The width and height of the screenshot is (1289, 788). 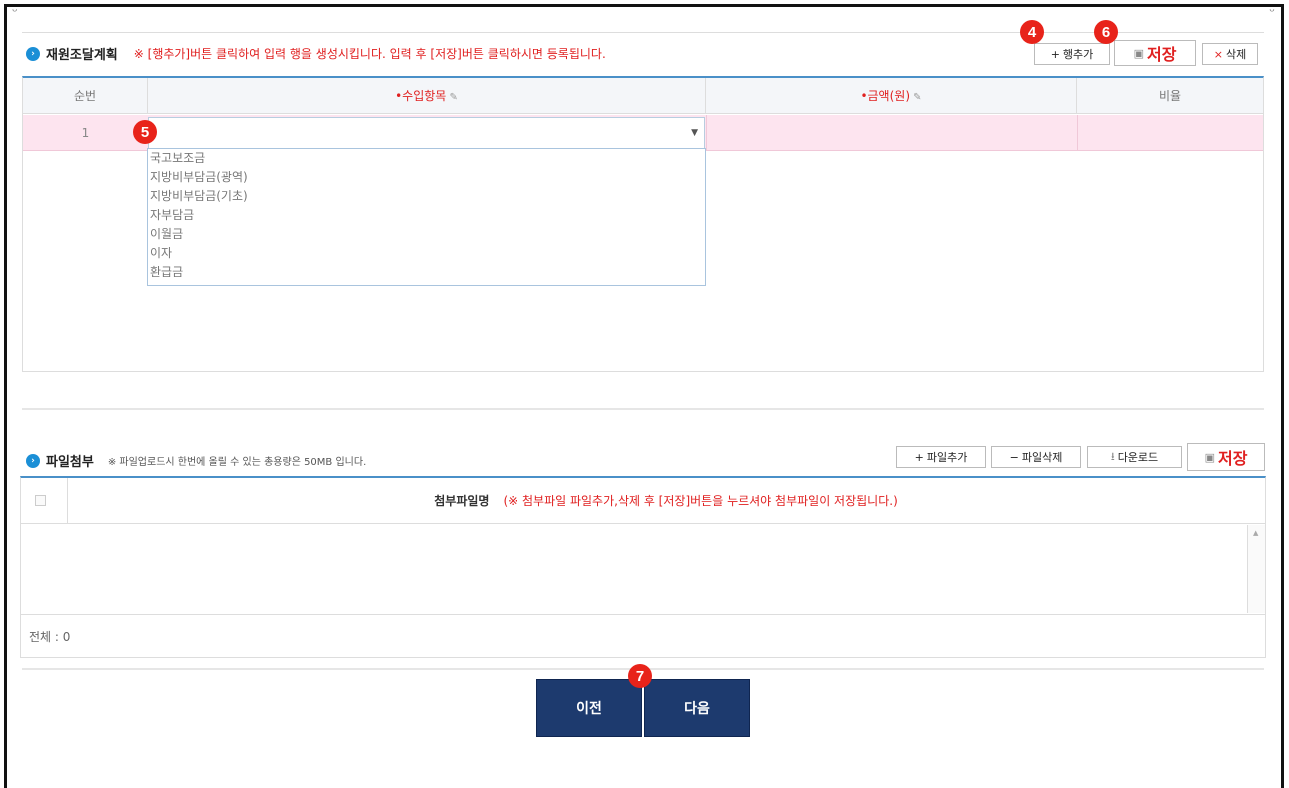 I want to click on section-divider, so click(x=643, y=409).